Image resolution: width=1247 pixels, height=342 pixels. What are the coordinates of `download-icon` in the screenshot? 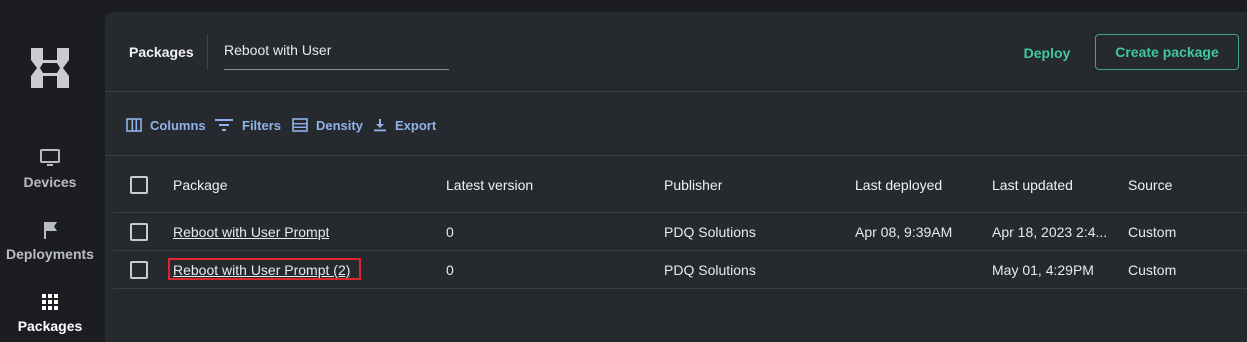 It's located at (380, 125).